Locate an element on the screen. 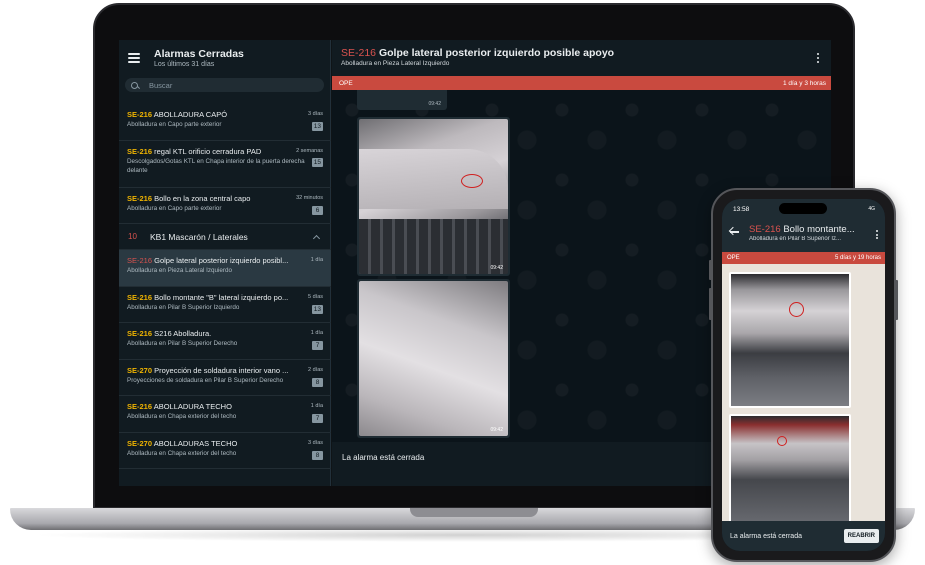  alarm-subtitle: Abolladura en Pieza Lateral Izquierdo is located at coordinates (180, 270).